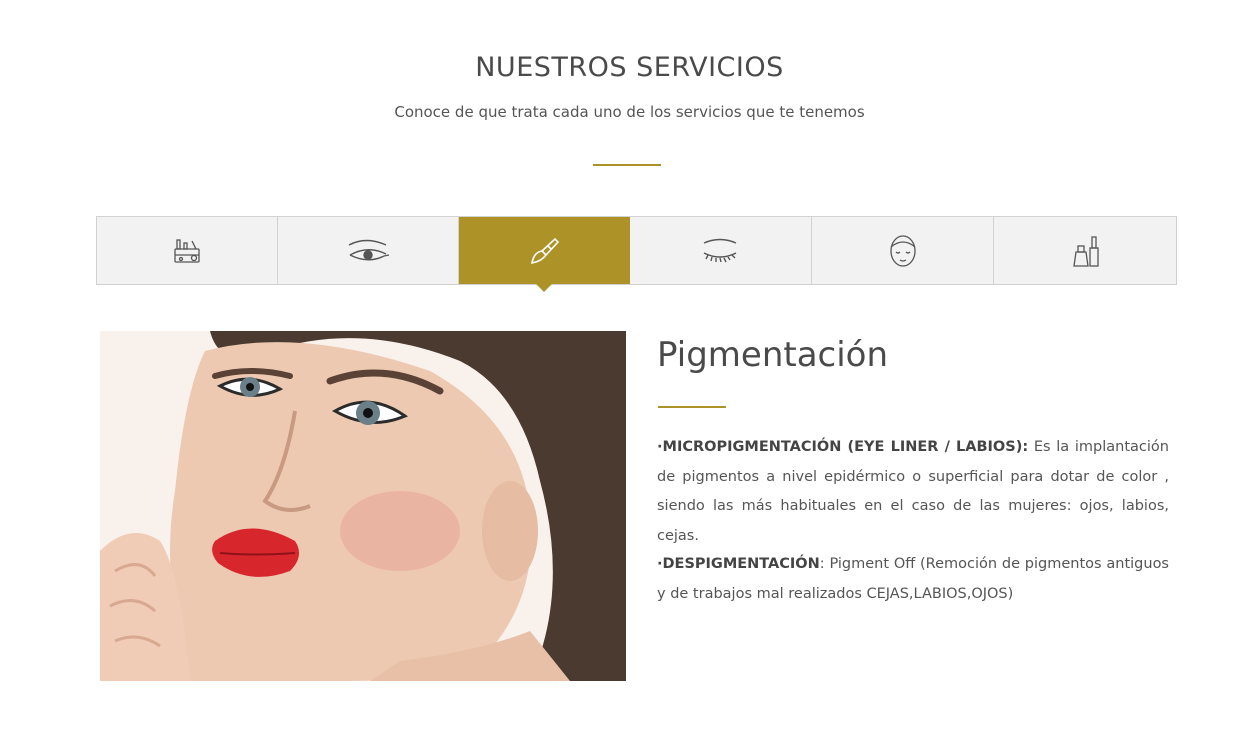  Describe the element at coordinates (629, 67) in the screenshot. I see `section-title: NUESTROS SERVICIOS` at that location.